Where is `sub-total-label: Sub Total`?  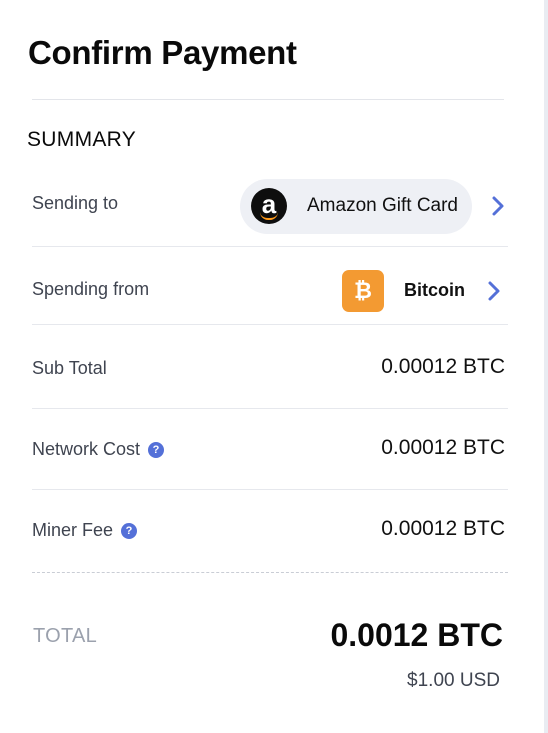 sub-total-label: Sub Total is located at coordinates (69, 368).